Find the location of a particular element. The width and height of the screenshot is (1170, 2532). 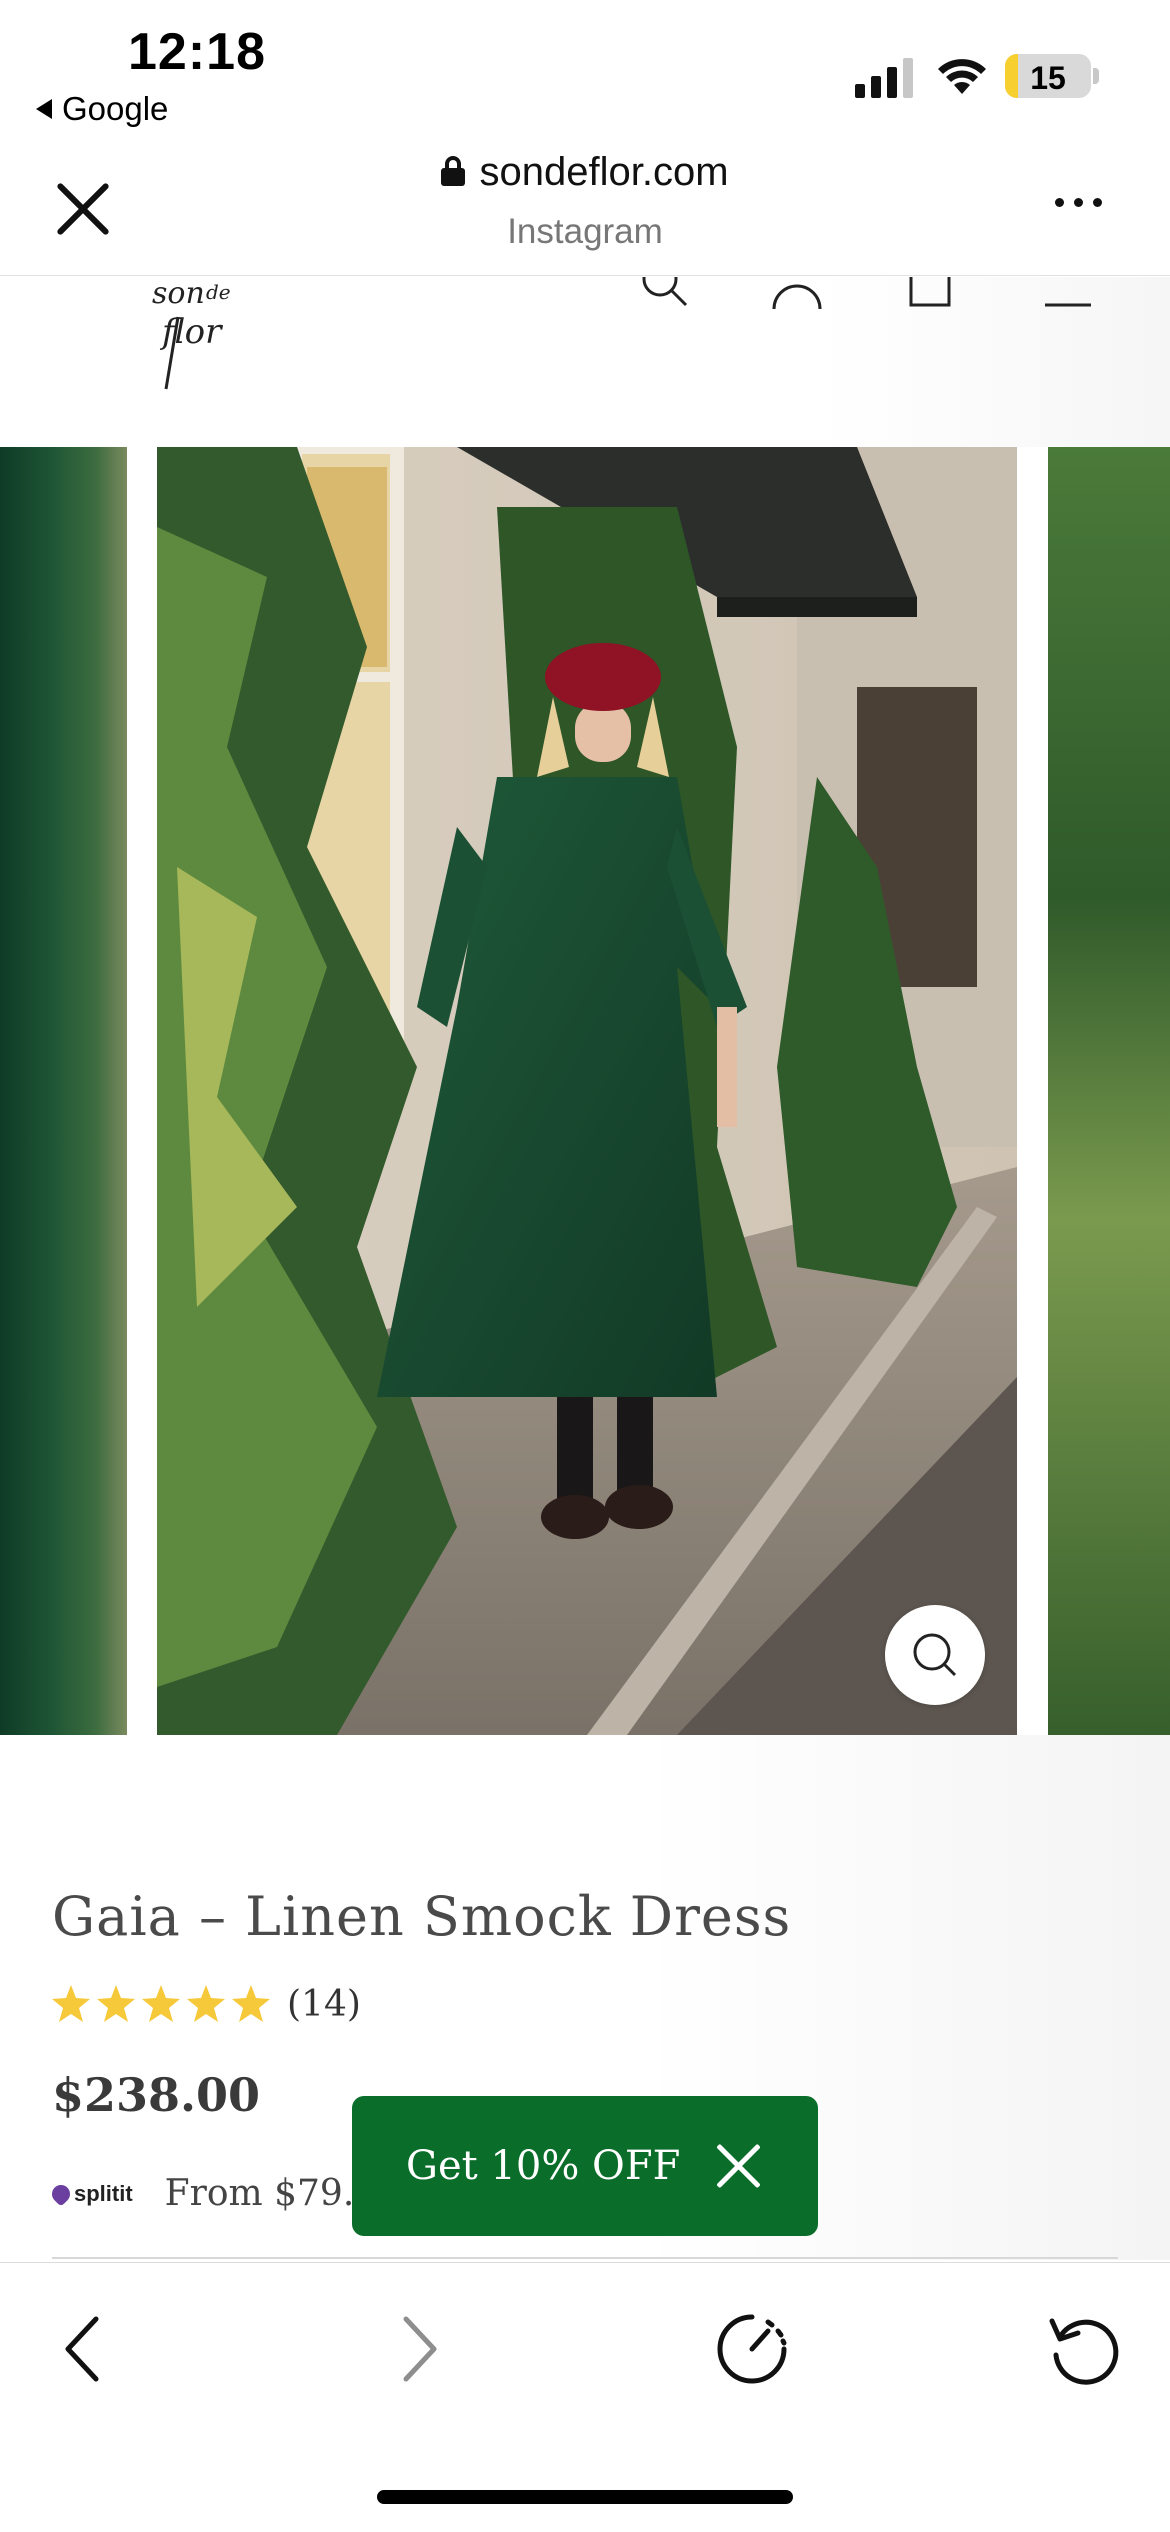

splitit-logo: splitit is located at coordinates (90, 2193).